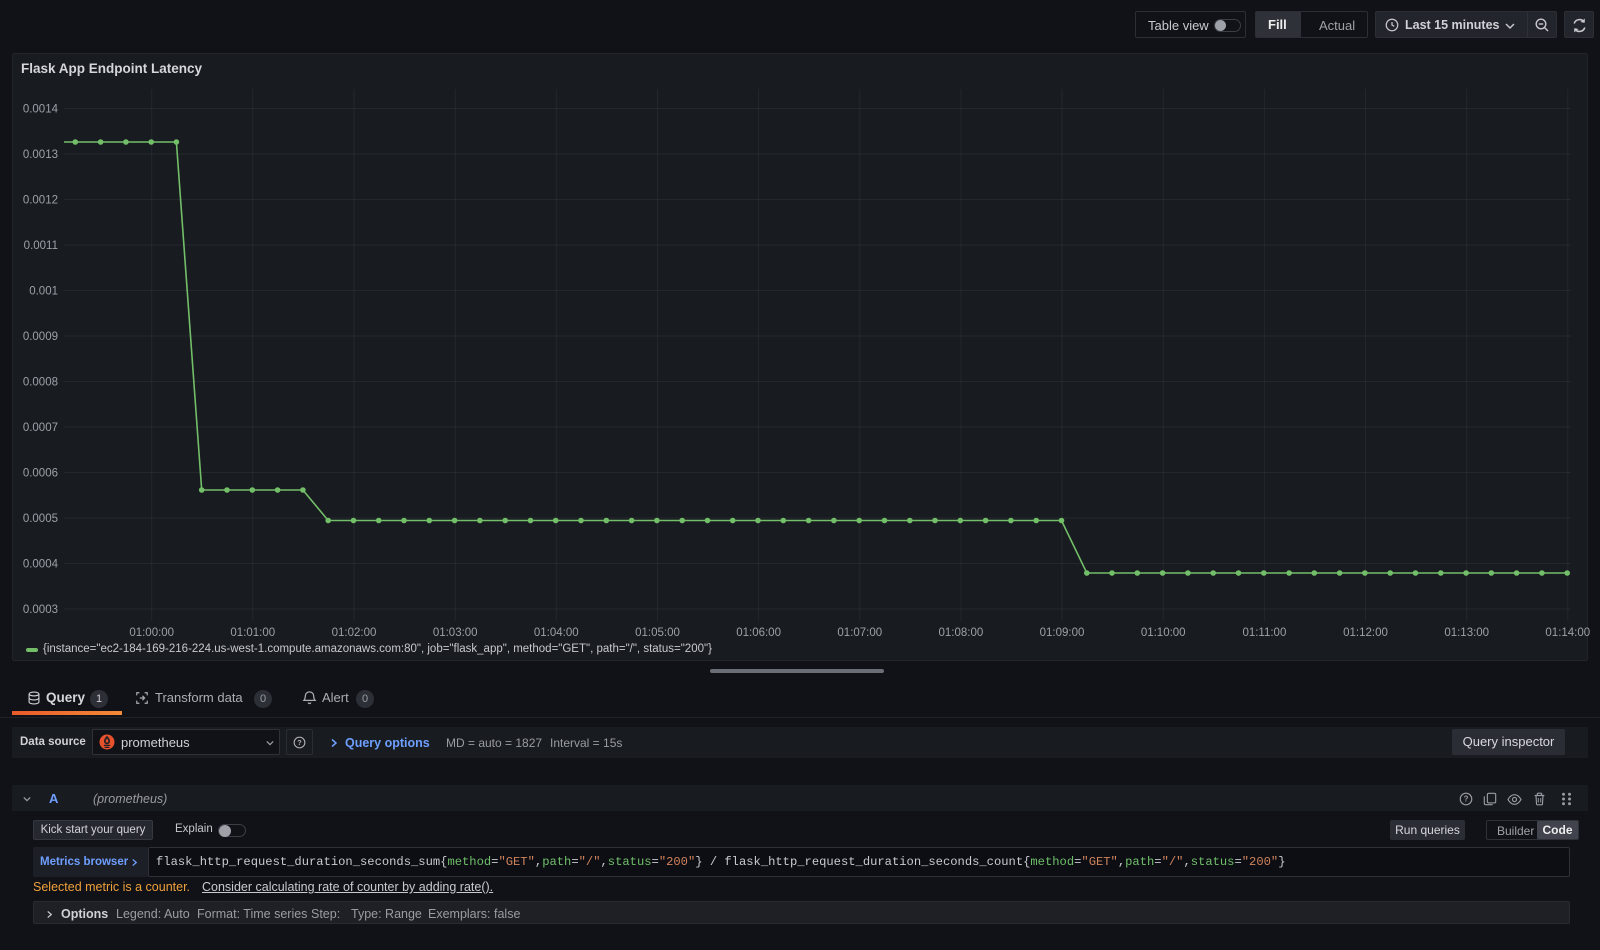 The height and width of the screenshot is (950, 1600). I want to click on svg-text: 01:04:00, so click(556, 633).